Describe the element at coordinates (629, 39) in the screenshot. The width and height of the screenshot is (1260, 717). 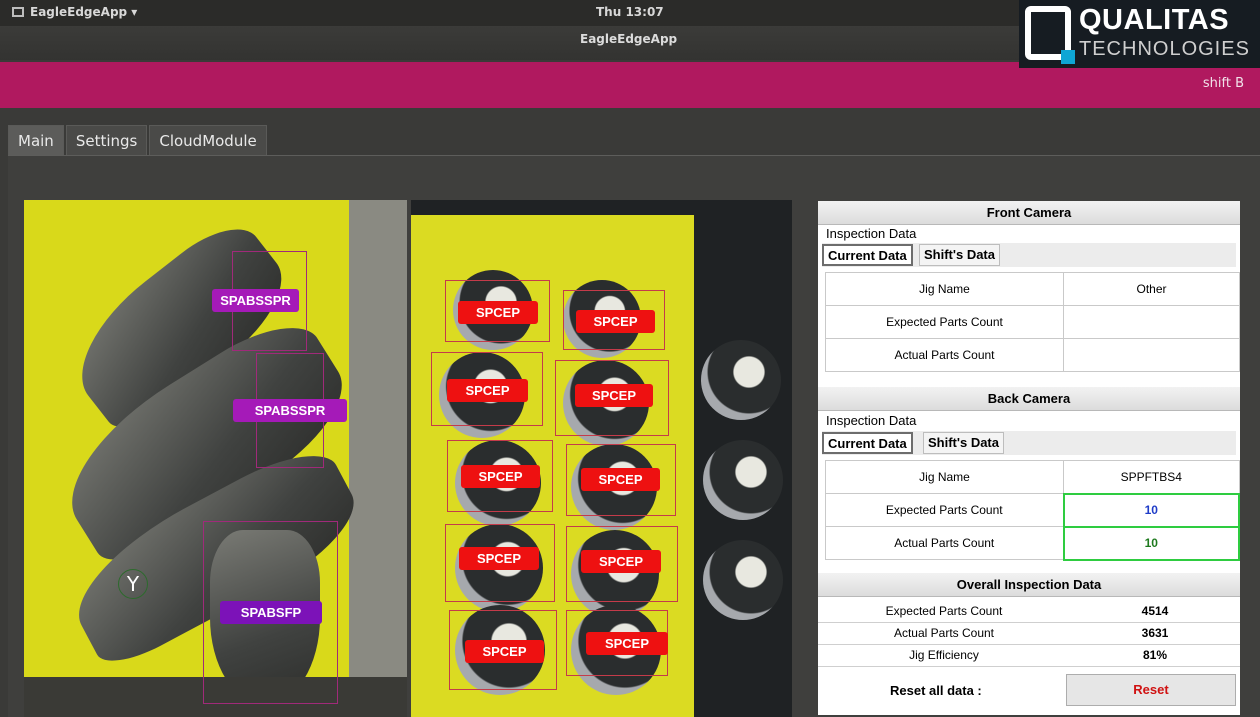
I see `window-title: EagleEdgeApp` at that location.